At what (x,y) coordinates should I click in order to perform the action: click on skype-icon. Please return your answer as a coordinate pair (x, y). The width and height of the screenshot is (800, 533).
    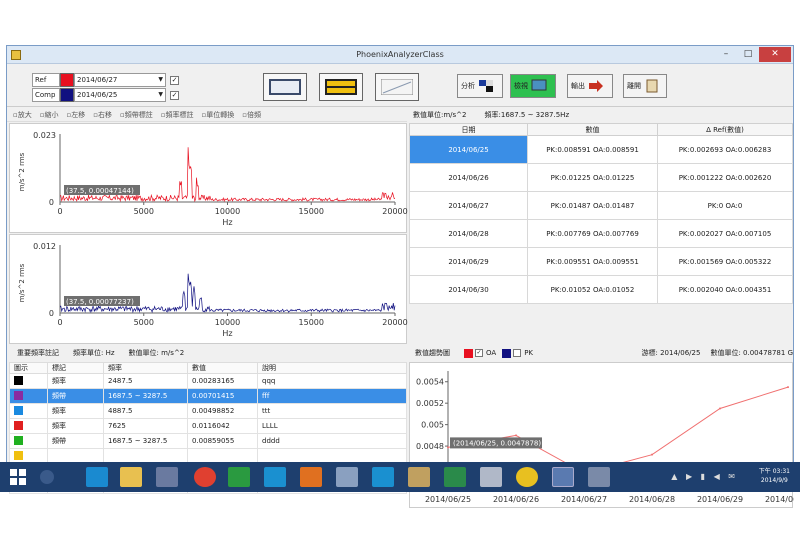
    Looking at the image, I should click on (275, 477).